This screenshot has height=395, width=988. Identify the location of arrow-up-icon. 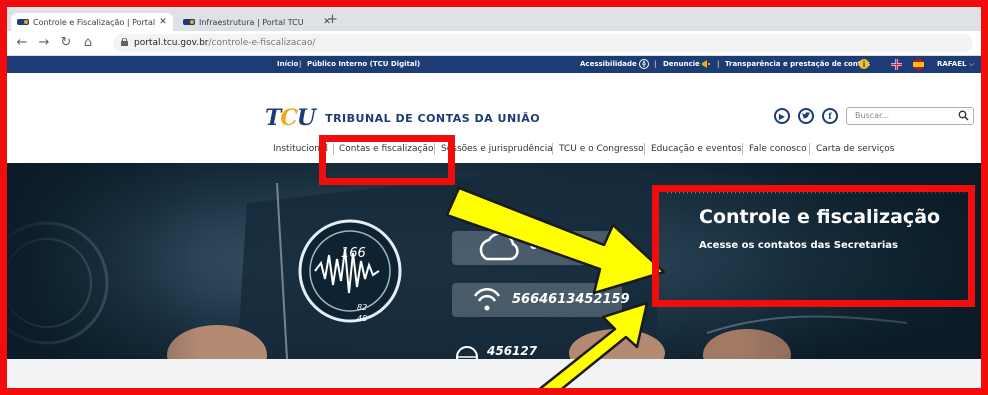
(593, 344).